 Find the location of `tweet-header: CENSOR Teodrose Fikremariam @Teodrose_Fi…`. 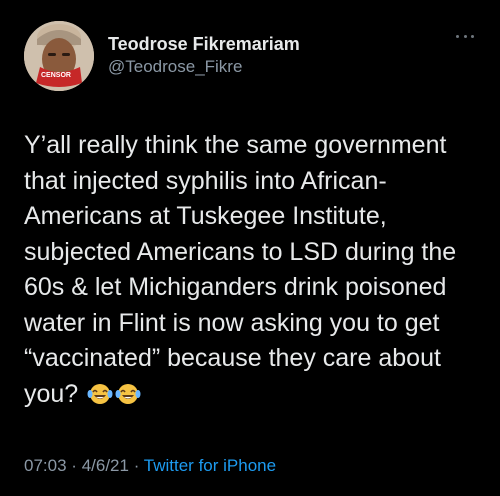

tweet-header: CENSOR Teodrose Fikremariam @Teodrose_Fi… is located at coordinates (251, 56).